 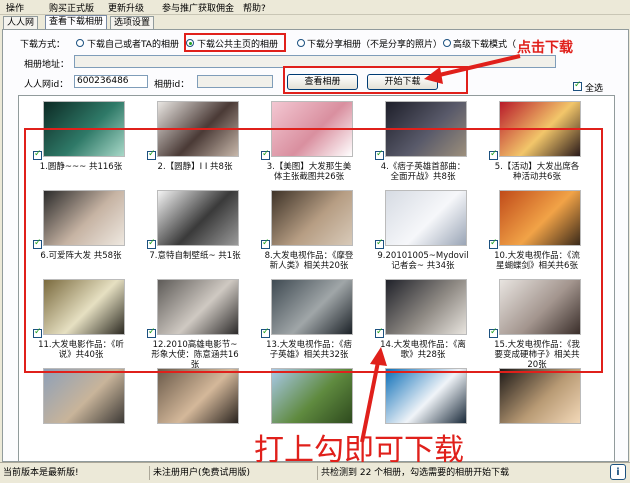 I want to click on radio-shared-album, so click(x=301, y=43).